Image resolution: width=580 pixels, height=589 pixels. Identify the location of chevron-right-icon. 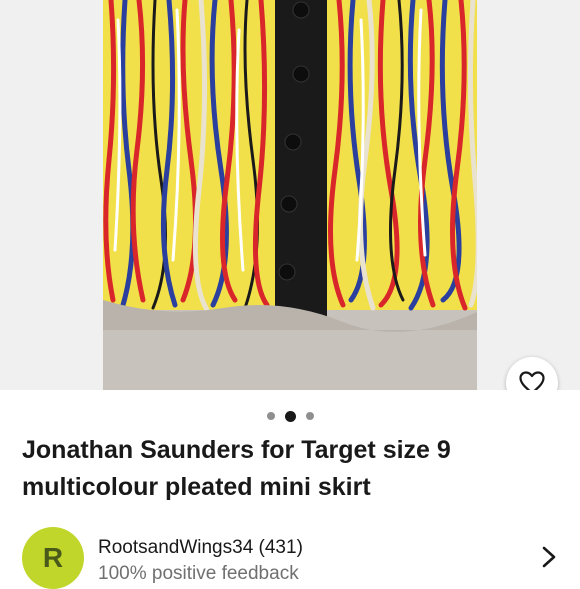
(549, 557).